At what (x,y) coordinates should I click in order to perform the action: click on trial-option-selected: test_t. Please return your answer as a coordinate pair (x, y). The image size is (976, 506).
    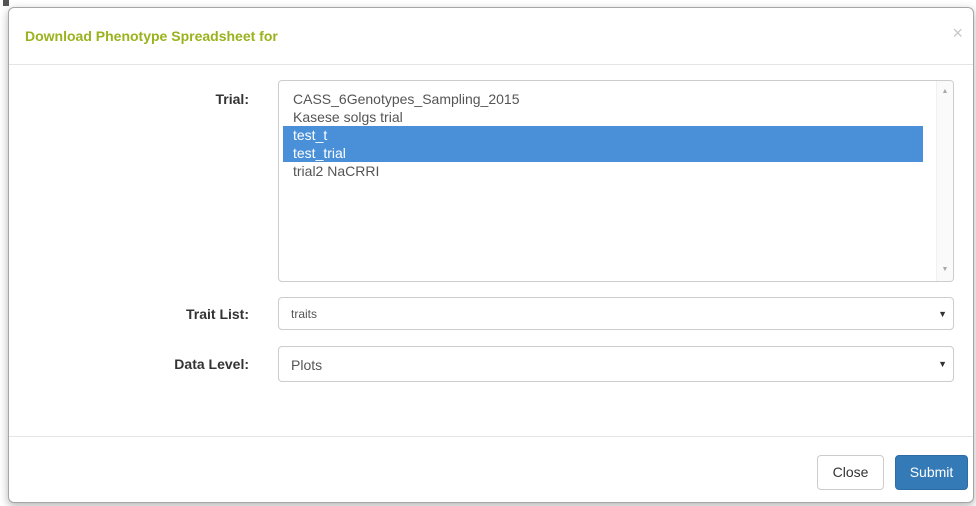
    Looking at the image, I should click on (603, 135).